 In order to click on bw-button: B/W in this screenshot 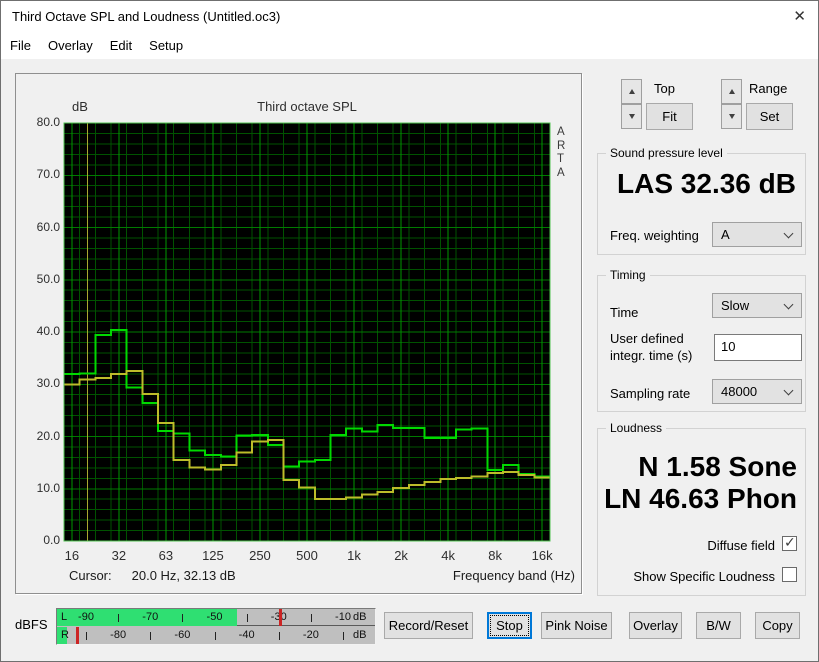, I will do `click(718, 625)`.